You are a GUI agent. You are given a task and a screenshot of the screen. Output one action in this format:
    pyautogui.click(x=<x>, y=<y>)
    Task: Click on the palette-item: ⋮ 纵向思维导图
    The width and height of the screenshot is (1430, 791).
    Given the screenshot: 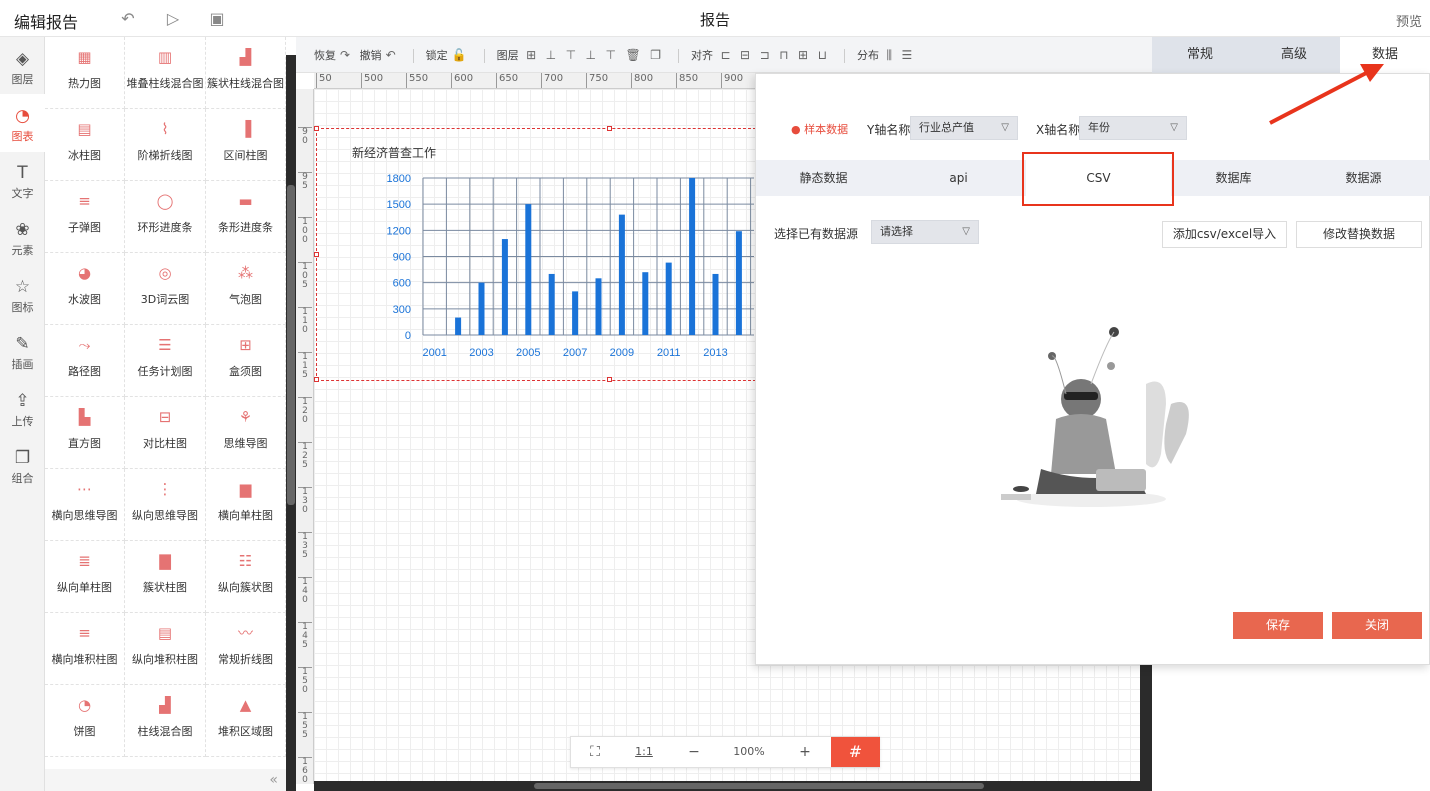 What is the action you would take?
    pyautogui.click(x=165, y=505)
    